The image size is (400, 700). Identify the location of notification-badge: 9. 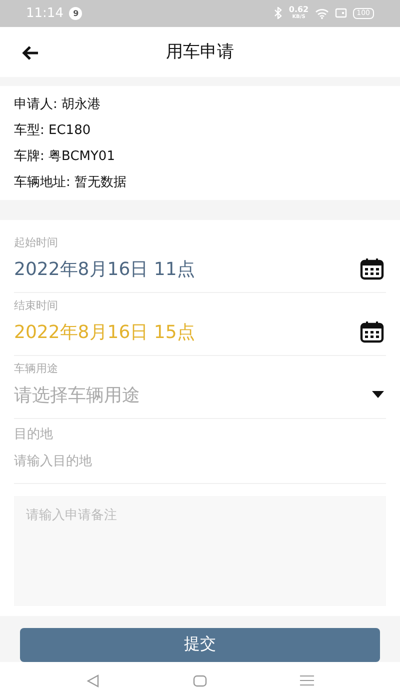
(75, 13).